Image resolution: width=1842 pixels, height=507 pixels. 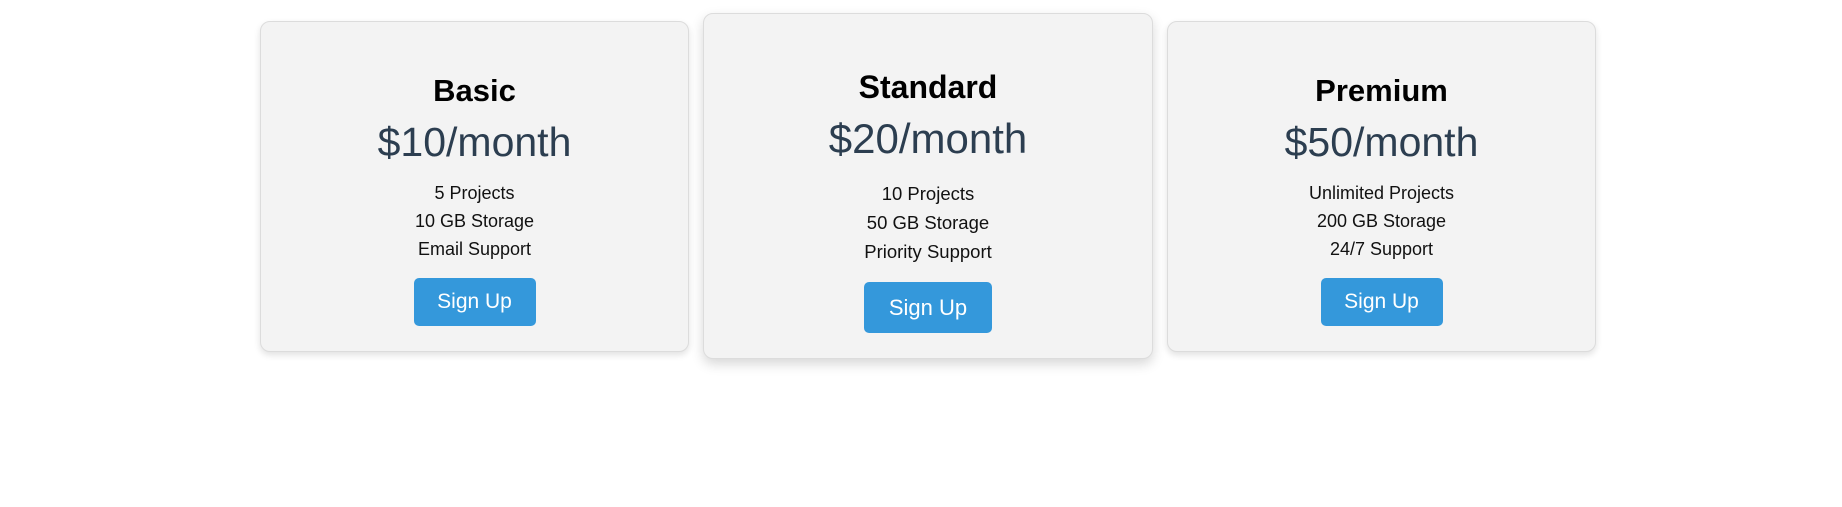 What do you see at coordinates (928, 193) in the screenshot?
I see `feature-item: 10 Projects` at bounding box center [928, 193].